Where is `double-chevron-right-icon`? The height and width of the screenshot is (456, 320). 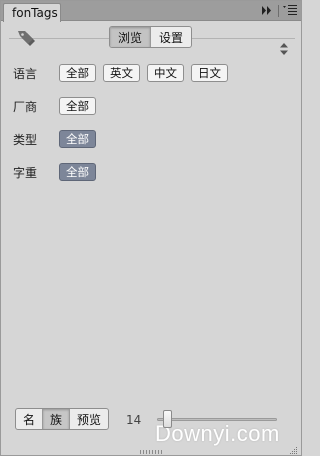 double-chevron-right-icon is located at coordinates (267, 10).